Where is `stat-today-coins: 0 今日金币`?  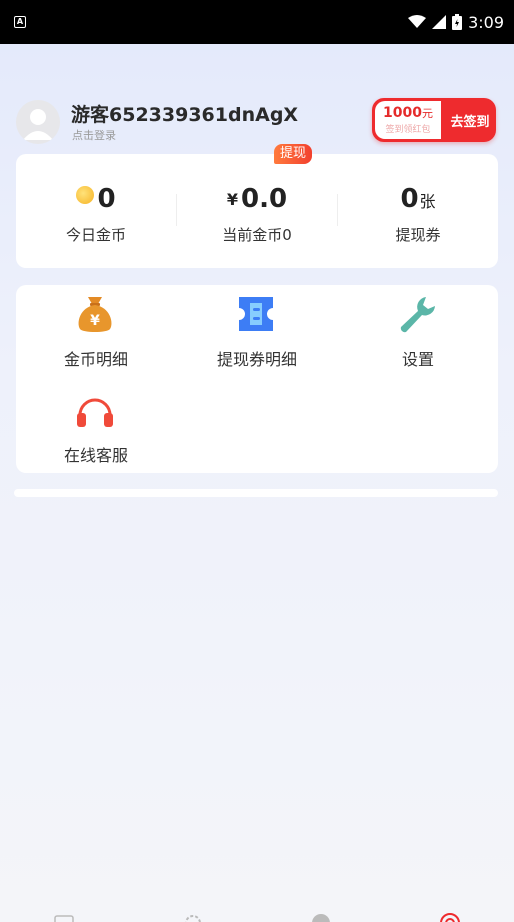
stat-today-coins: 0 今日金币 is located at coordinates (96, 211).